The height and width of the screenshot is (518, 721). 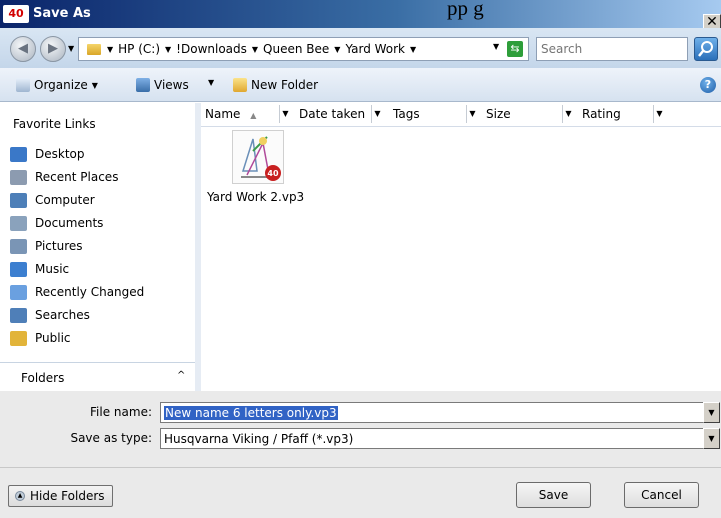 What do you see at coordinates (18, 154) in the screenshot?
I see `desktop-icon` at bounding box center [18, 154].